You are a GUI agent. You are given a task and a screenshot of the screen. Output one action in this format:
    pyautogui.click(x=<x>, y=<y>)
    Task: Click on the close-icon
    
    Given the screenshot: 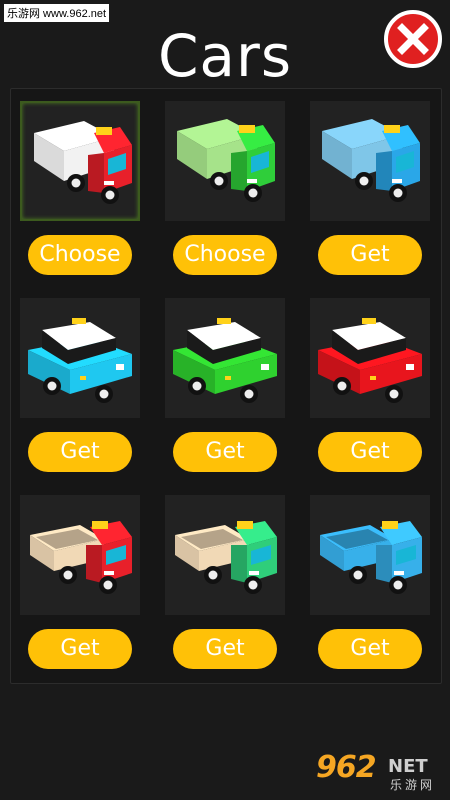 What is the action you would take?
    pyautogui.click(x=413, y=39)
    